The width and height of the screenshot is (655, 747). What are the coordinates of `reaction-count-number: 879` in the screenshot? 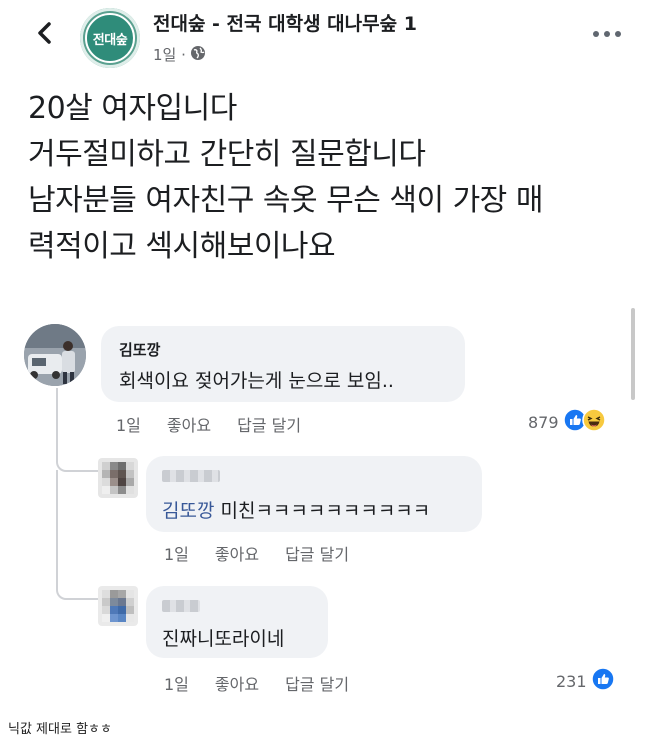 It's located at (543, 422).